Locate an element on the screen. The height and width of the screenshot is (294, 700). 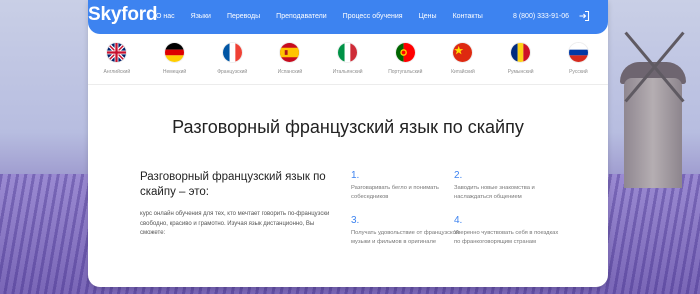
france-flag-icon is located at coordinates (232, 52).